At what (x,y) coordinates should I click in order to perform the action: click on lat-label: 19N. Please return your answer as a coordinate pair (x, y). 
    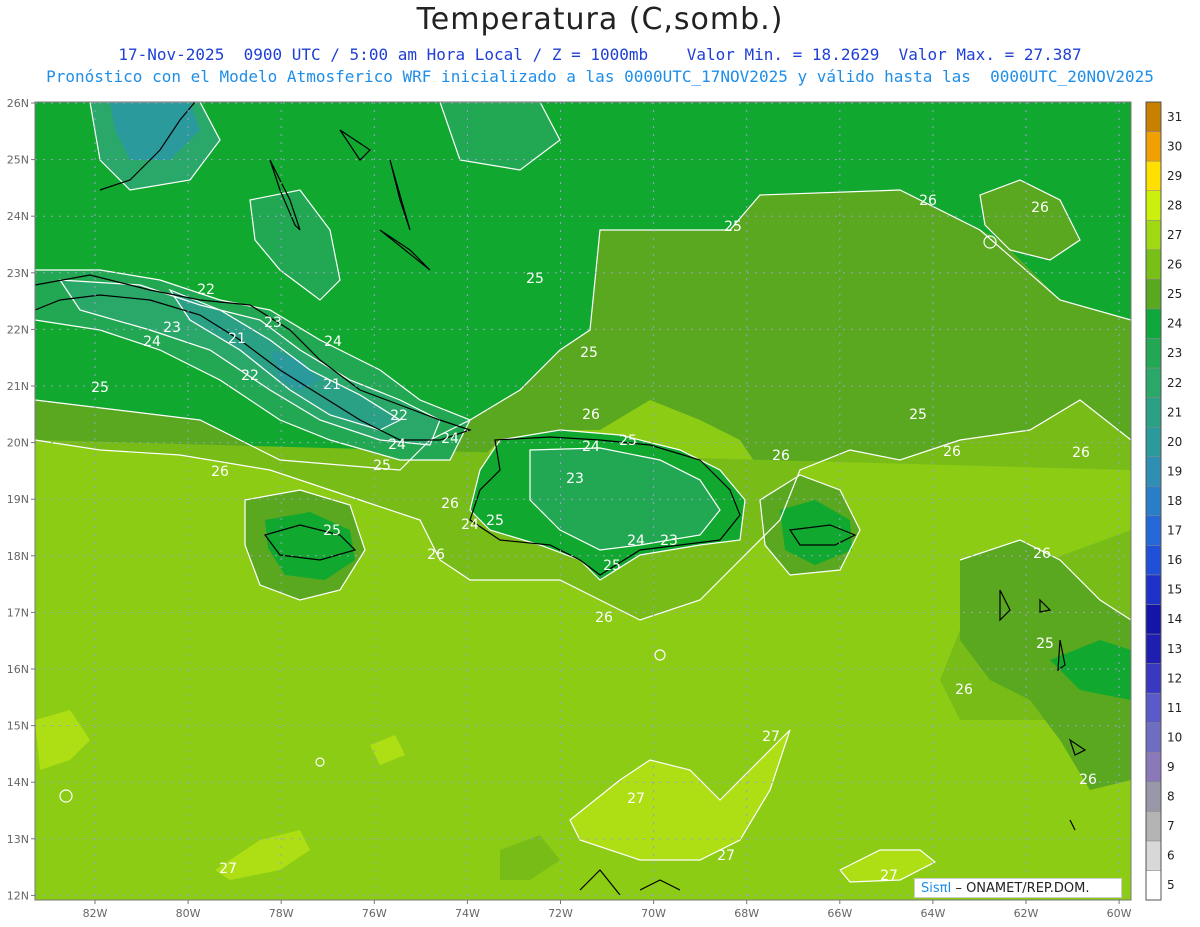
    Looking at the image, I should click on (18, 499).